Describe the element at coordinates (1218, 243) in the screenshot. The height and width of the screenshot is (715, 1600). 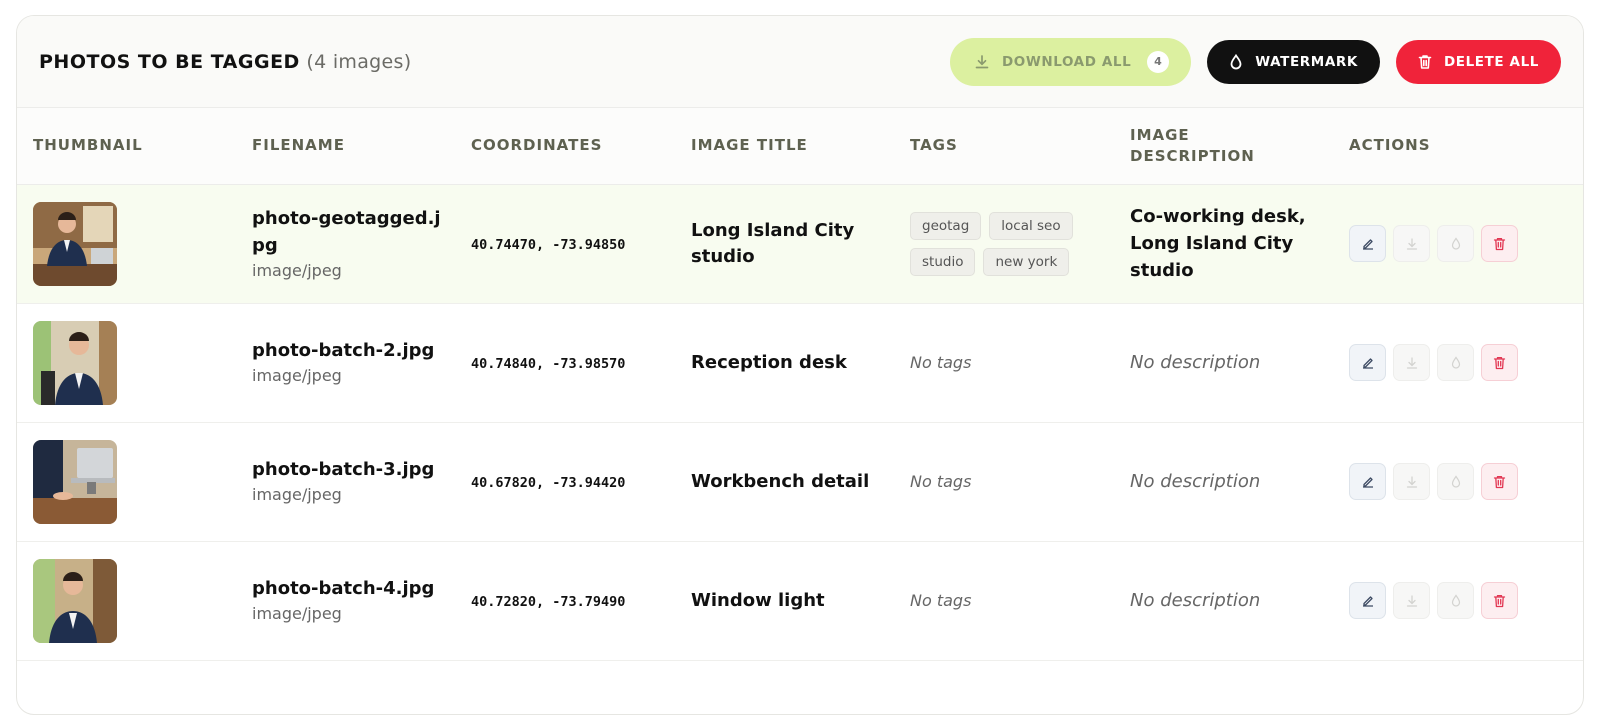
I see `image-description: Co-working desk, Long Island City studio` at that location.